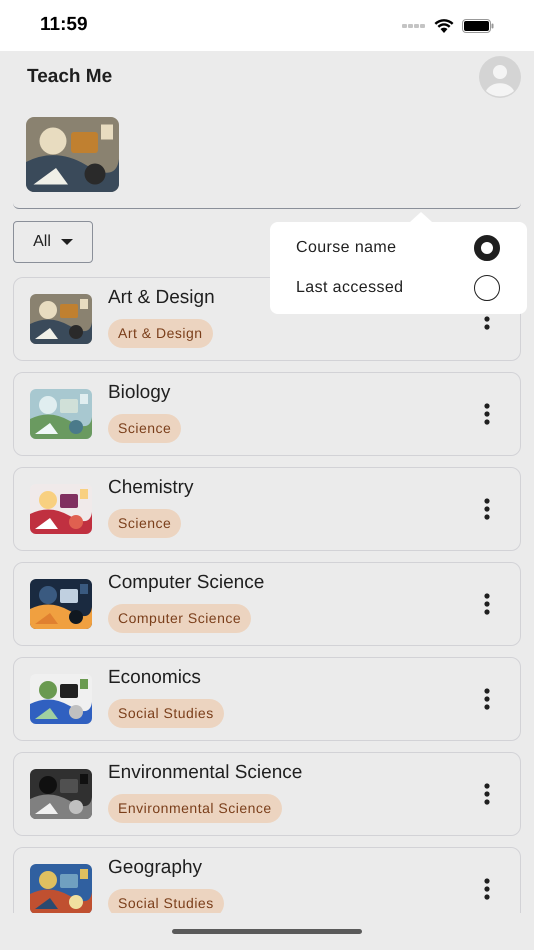  What do you see at coordinates (139, 393) in the screenshot?
I see `course-title: Biology` at bounding box center [139, 393].